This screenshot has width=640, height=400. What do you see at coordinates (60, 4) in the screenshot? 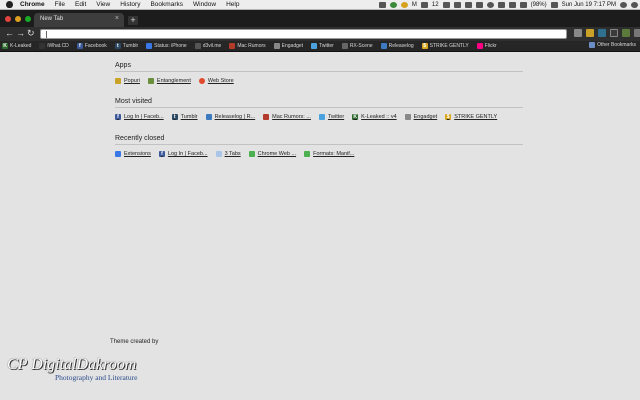
I see `menu-file: File` at bounding box center [60, 4].